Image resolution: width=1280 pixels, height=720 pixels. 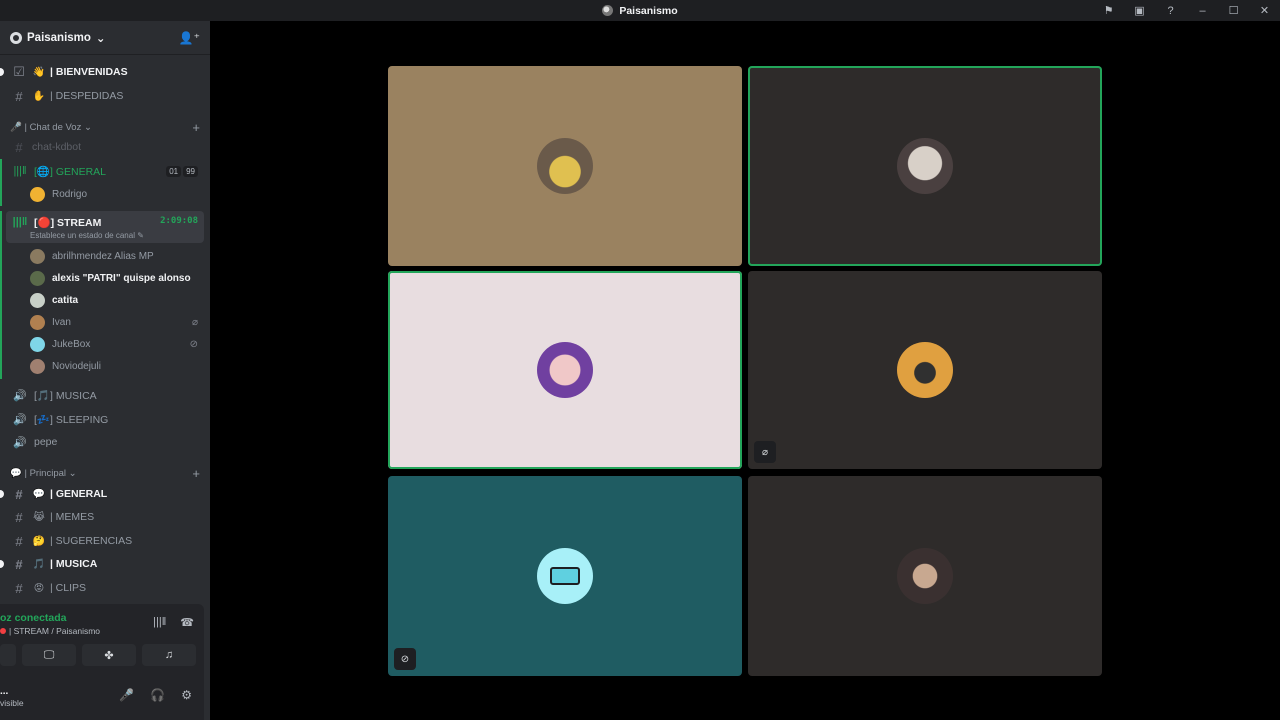 I want to click on voice-connected-channel: | STREAM / Paisanismo, so click(x=50, y=631).